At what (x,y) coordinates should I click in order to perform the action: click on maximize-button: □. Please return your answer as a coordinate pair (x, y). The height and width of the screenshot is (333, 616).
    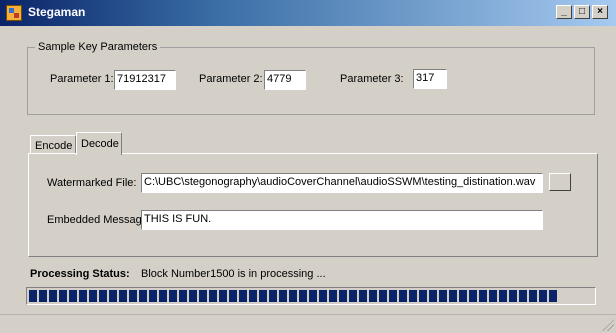
    Looking at the image, I should click on (582, 12).